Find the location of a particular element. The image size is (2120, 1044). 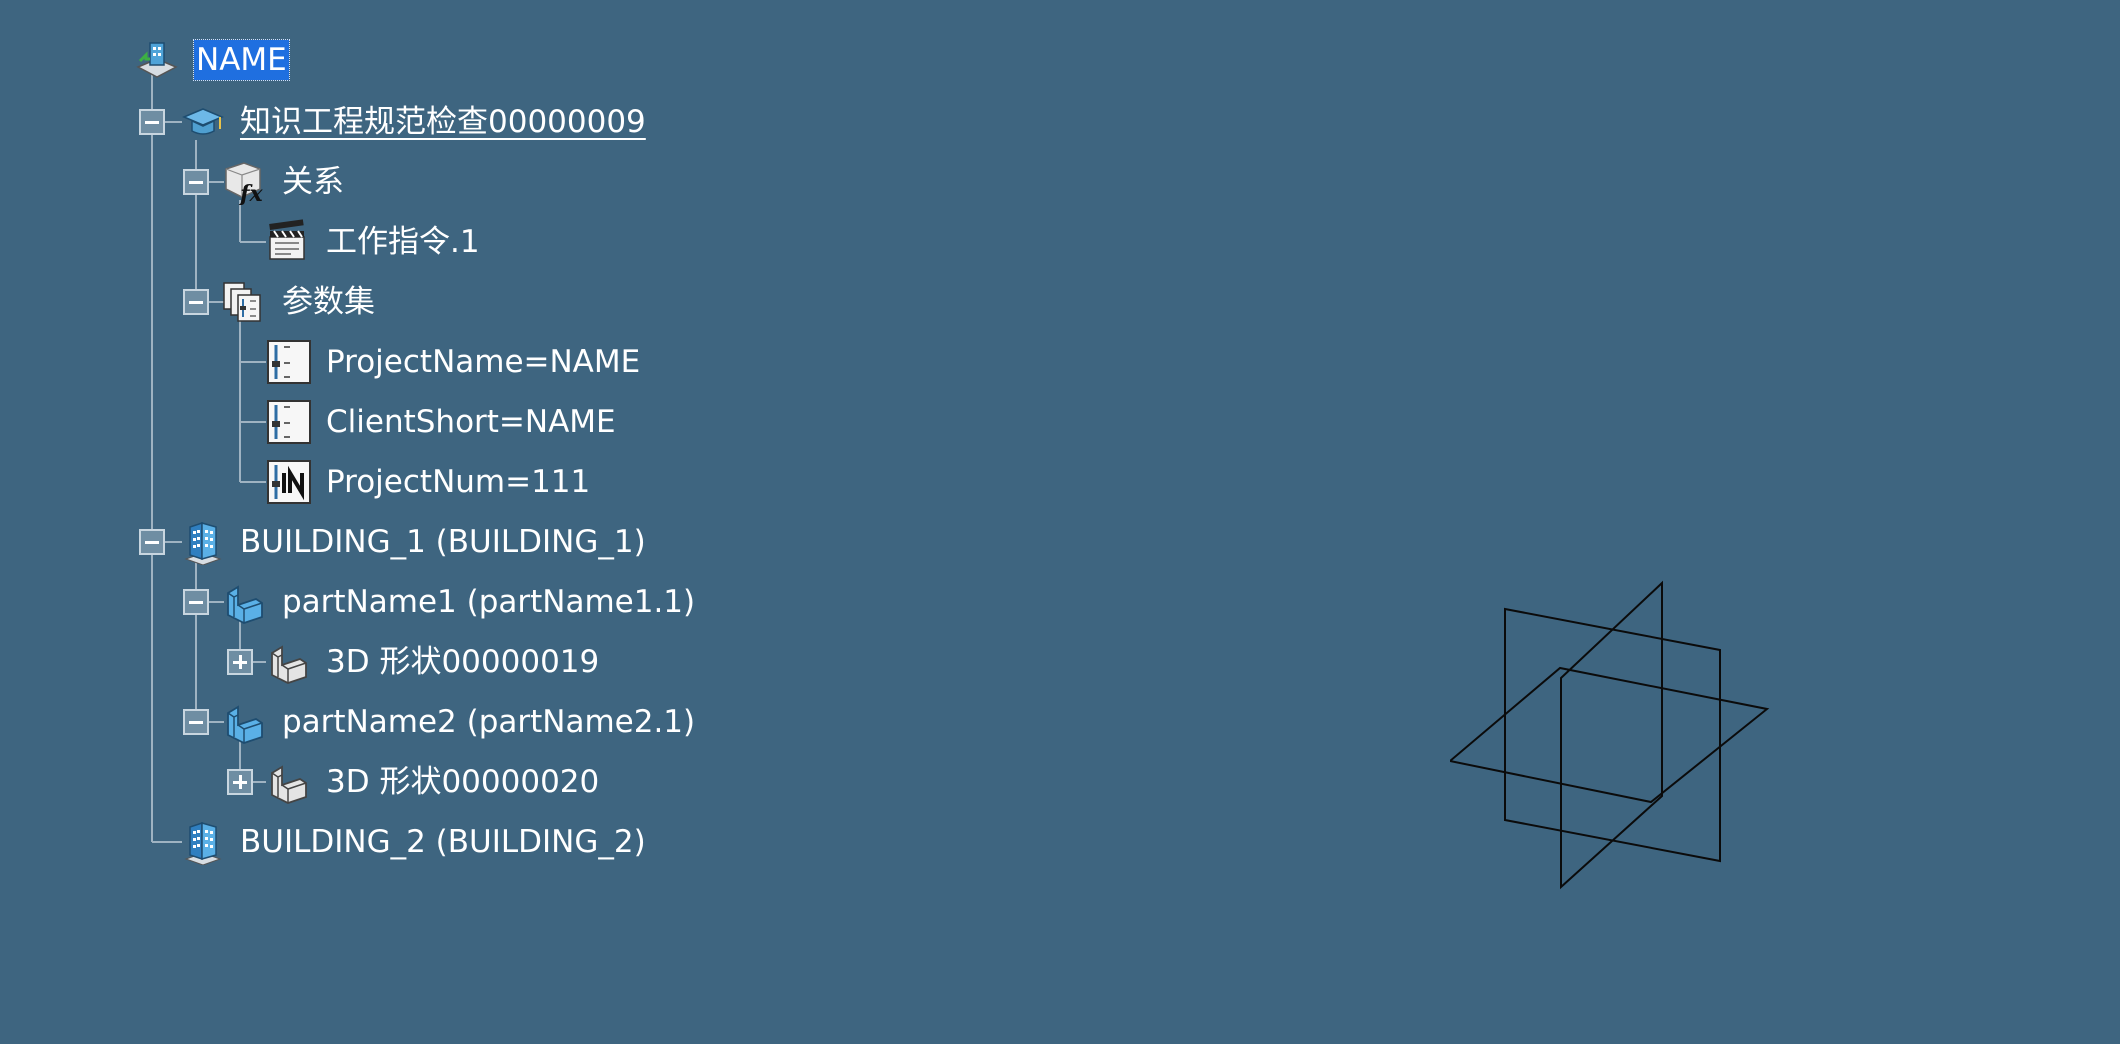

tree-node-action: 工作指令.1 is located at coordinates (373, 242).